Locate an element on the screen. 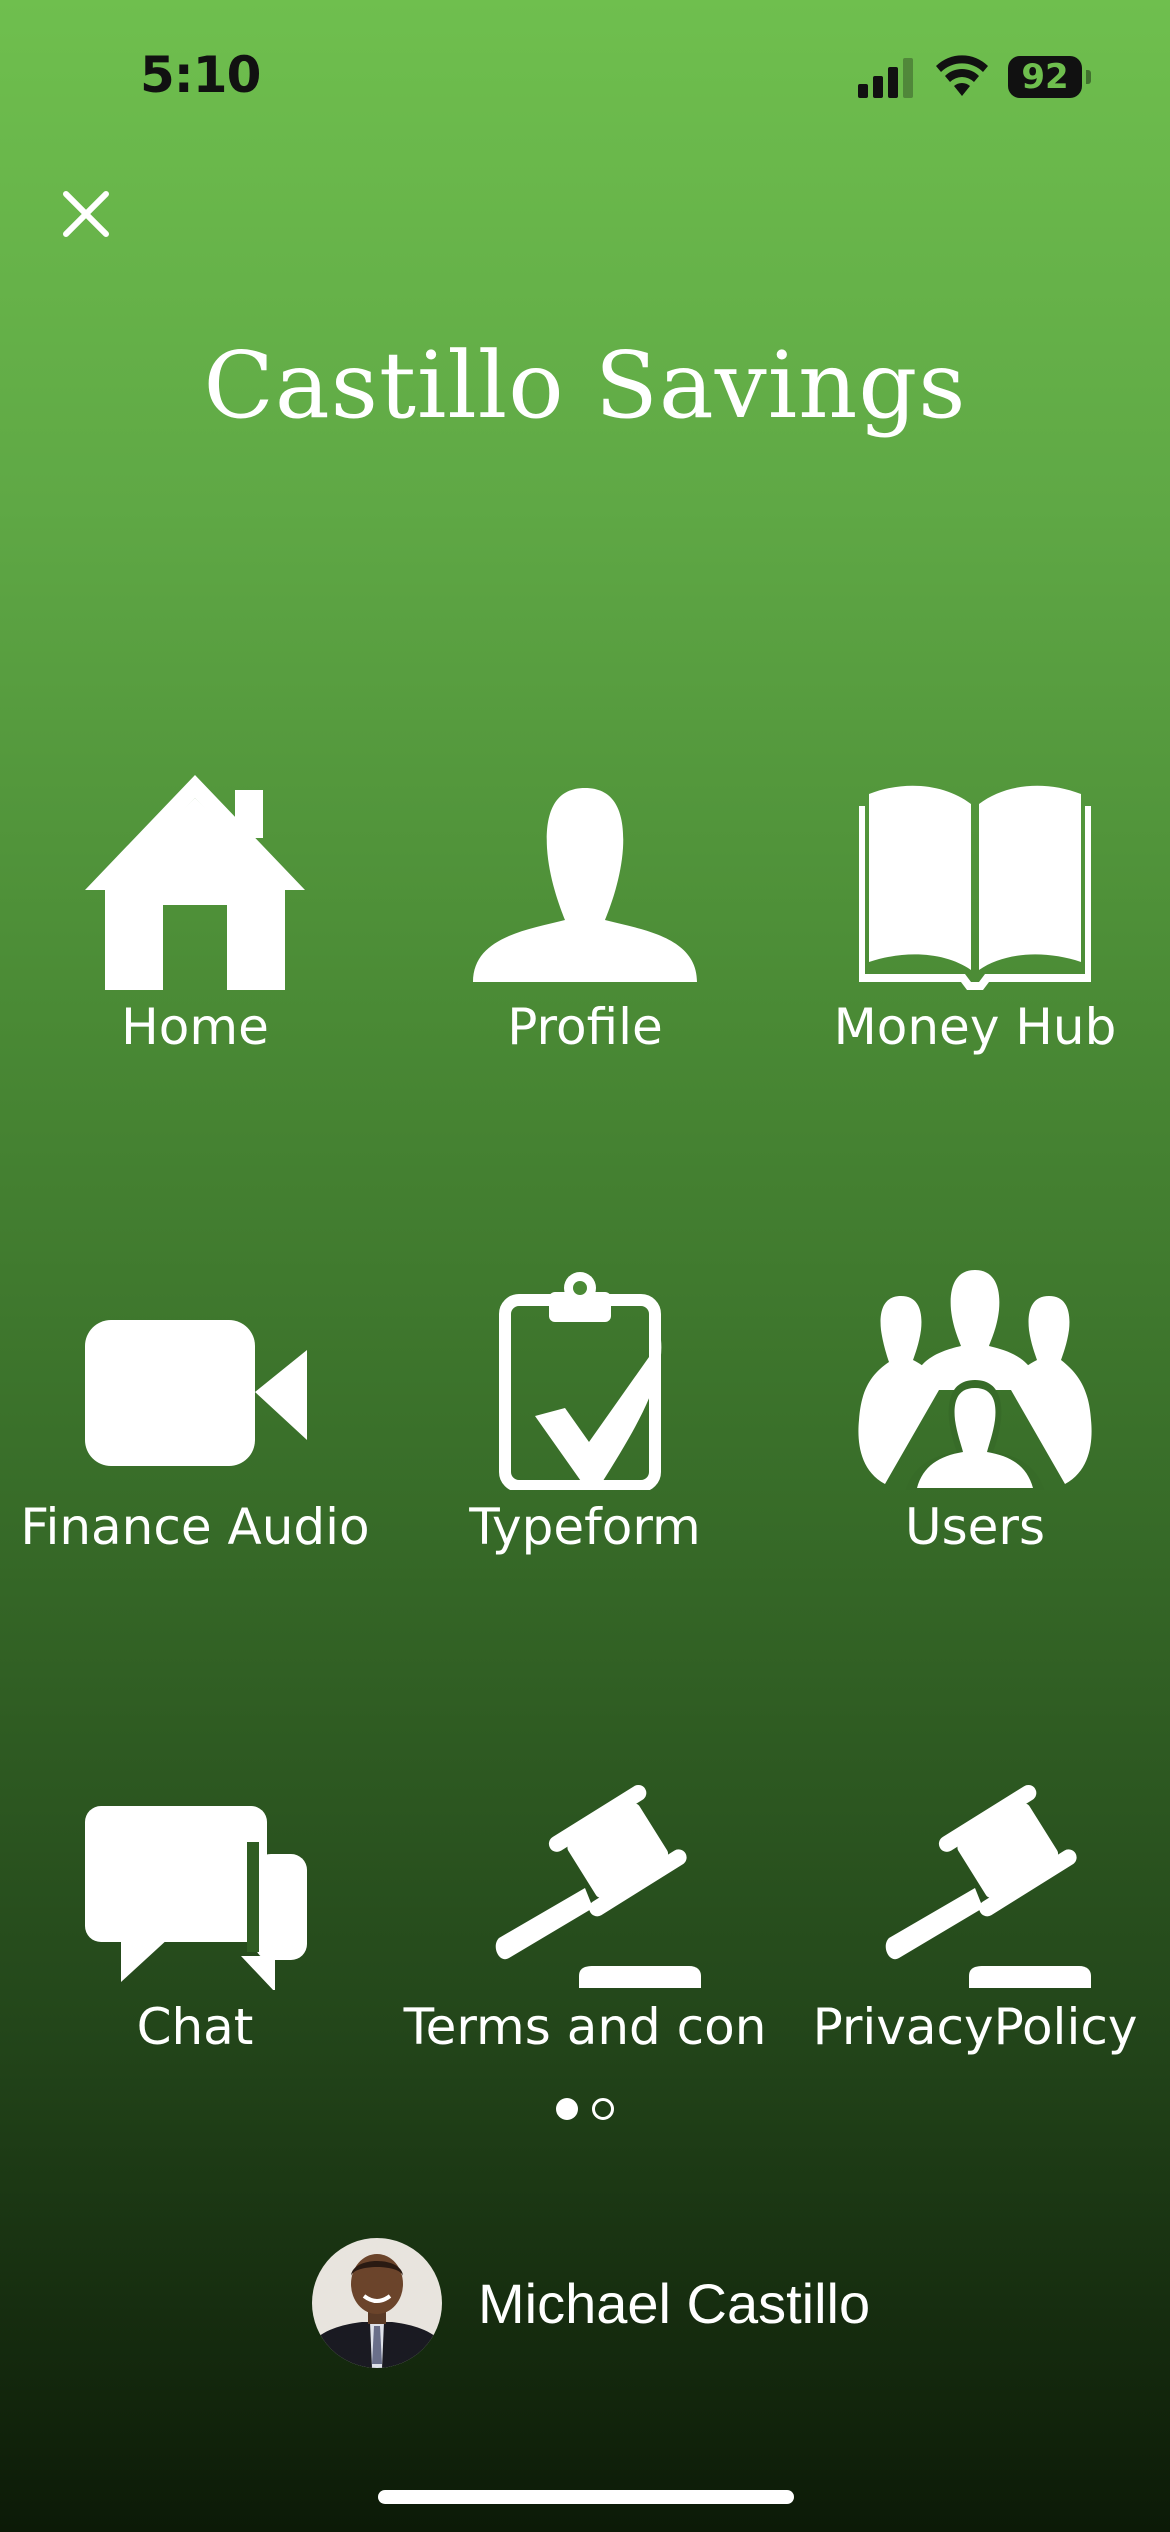 The width and height of the screenshot is (1170, 2532). menu-item-profile: Profile is located at coordinates (585, 940).